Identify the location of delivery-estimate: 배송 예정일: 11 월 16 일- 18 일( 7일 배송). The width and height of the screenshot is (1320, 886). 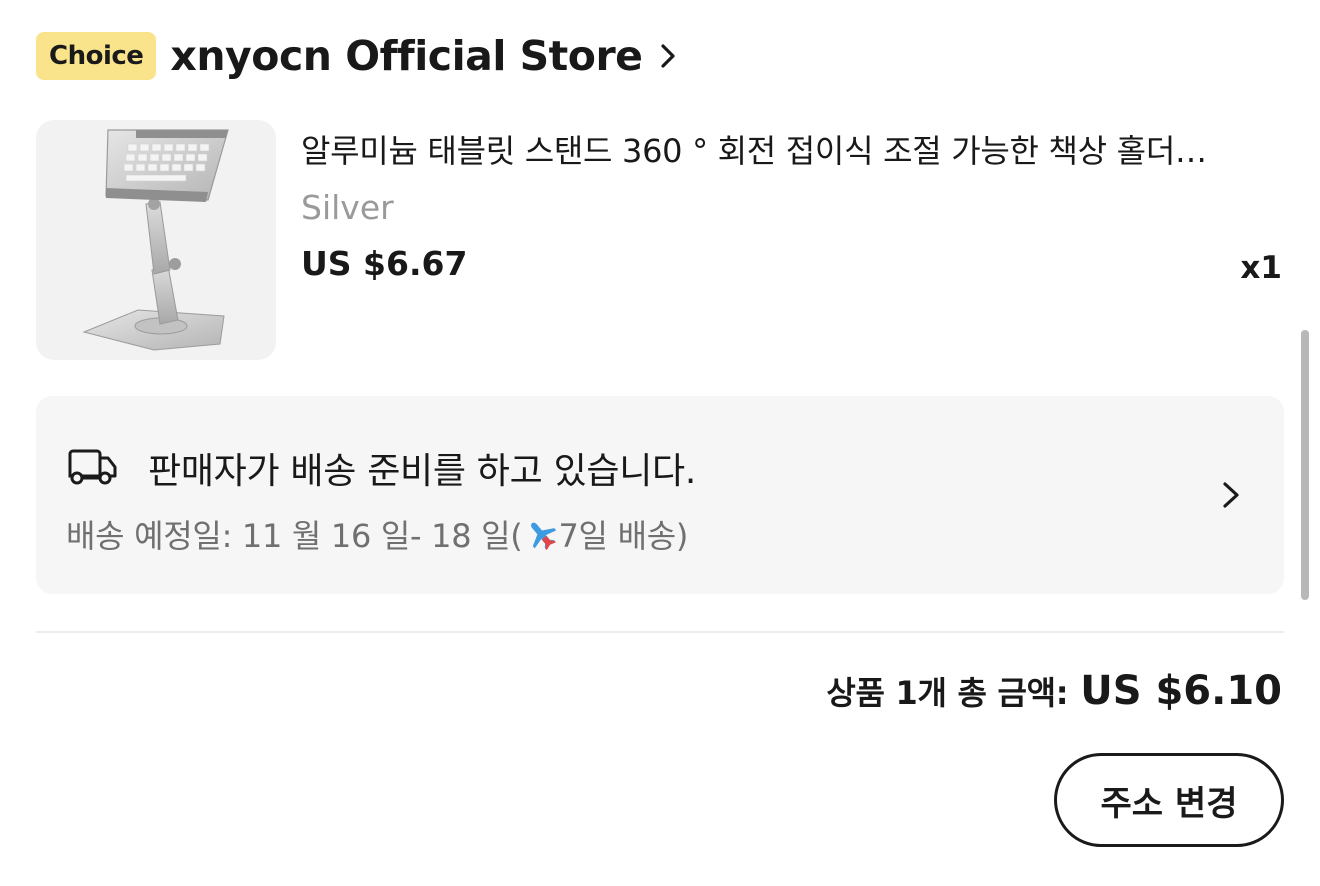
(377, 534).